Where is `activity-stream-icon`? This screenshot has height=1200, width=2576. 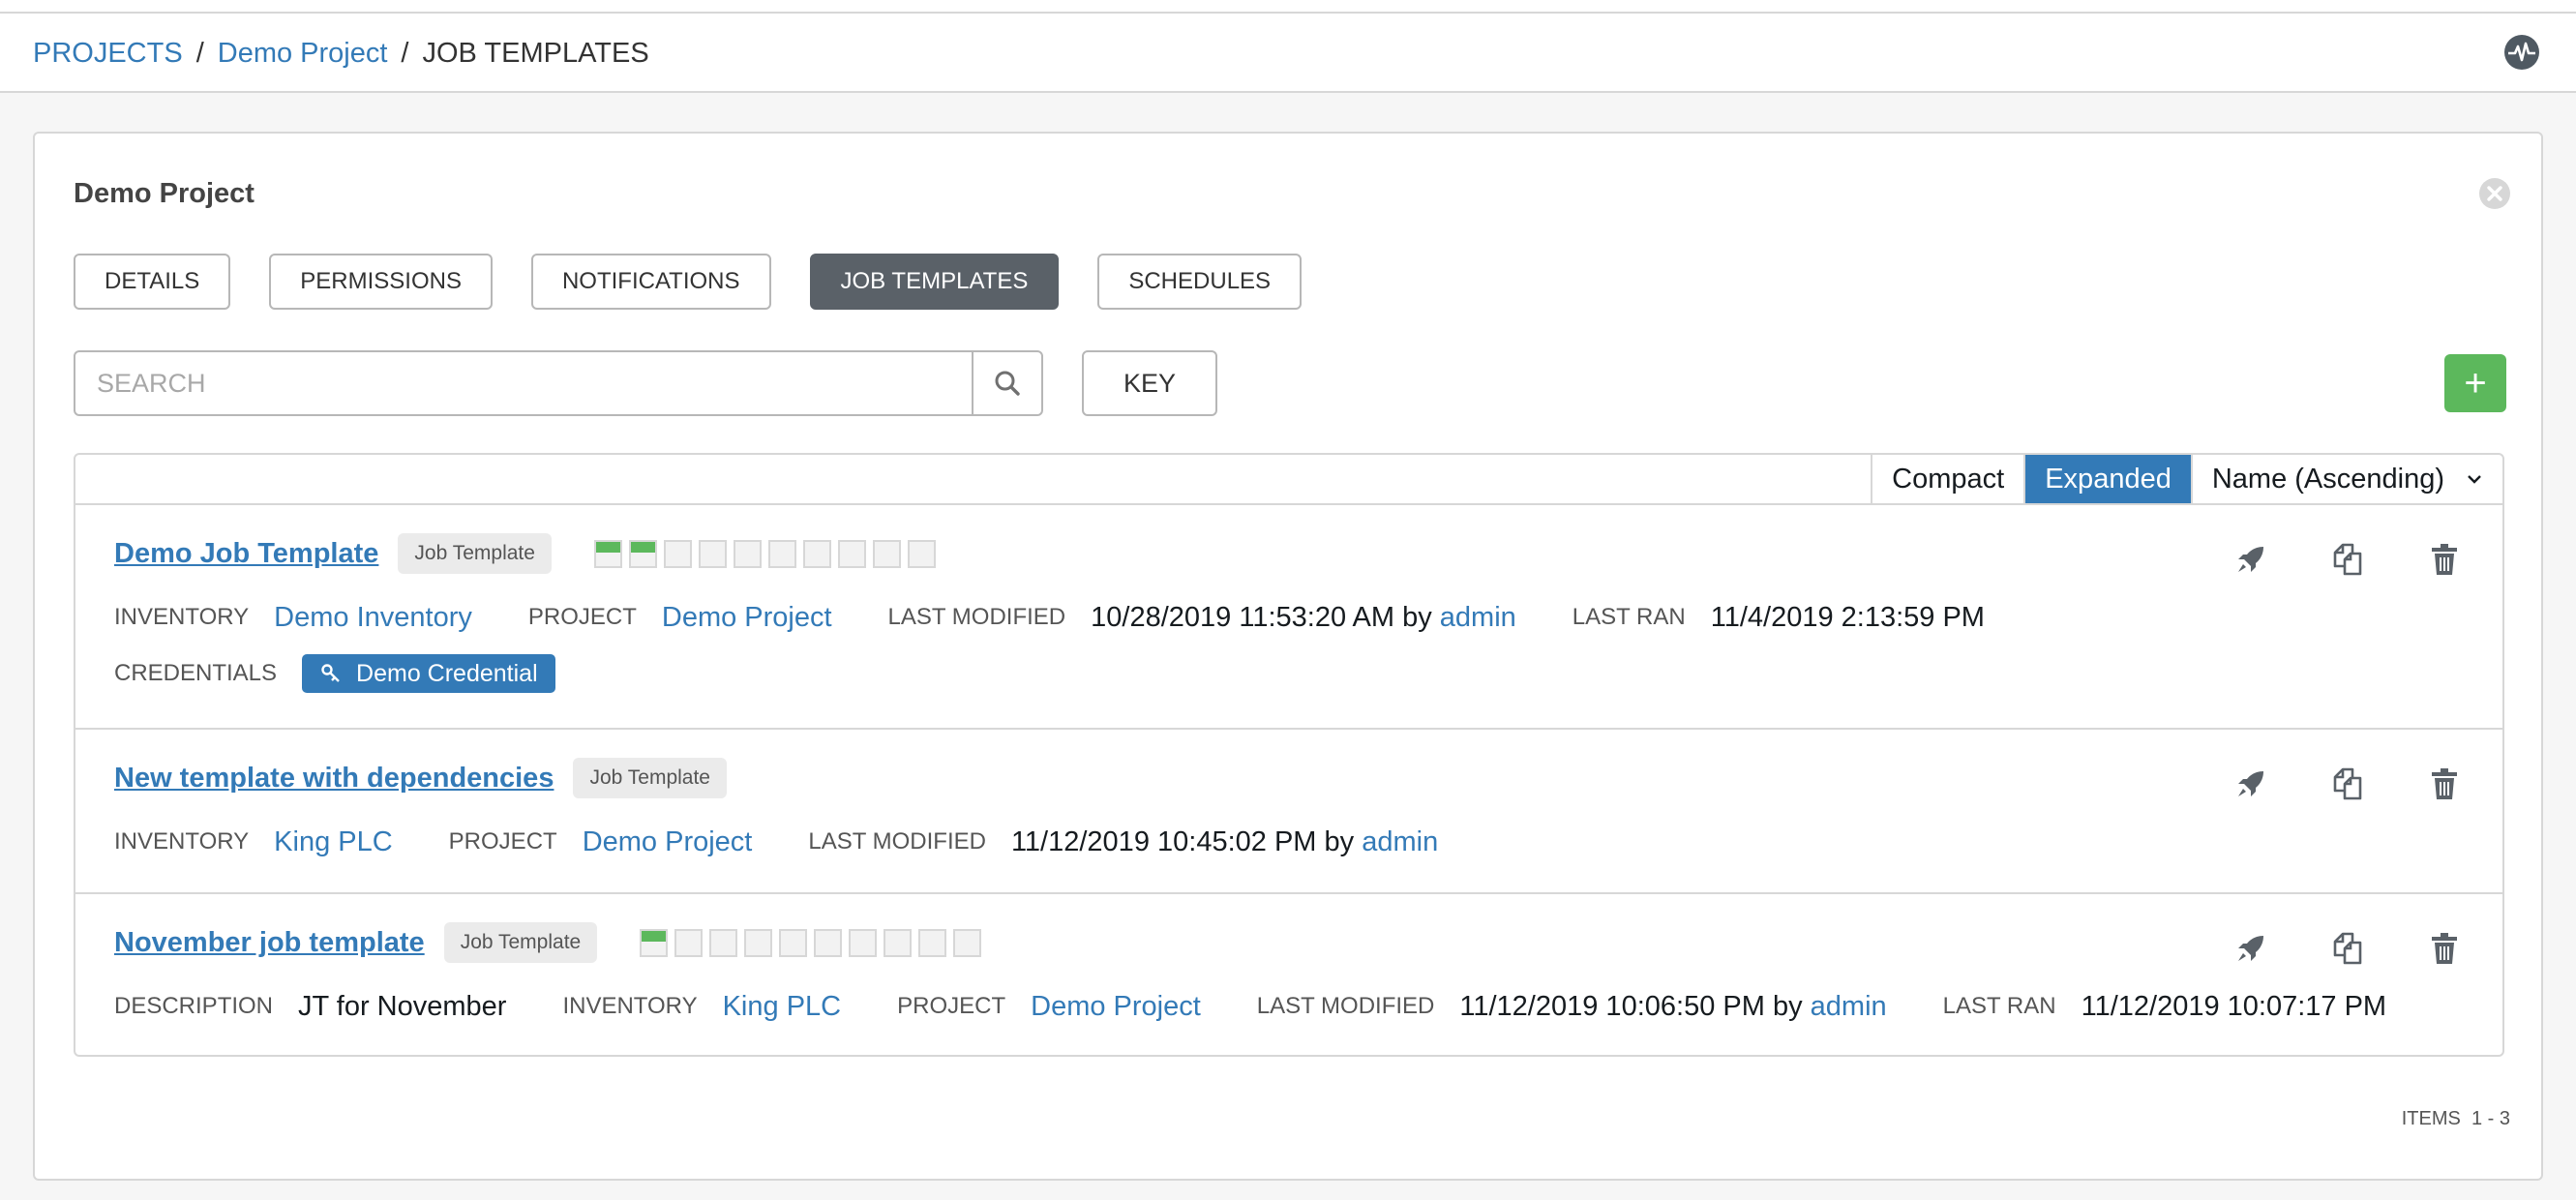 activity-stream-icon is located at coordinates (2521, 53).